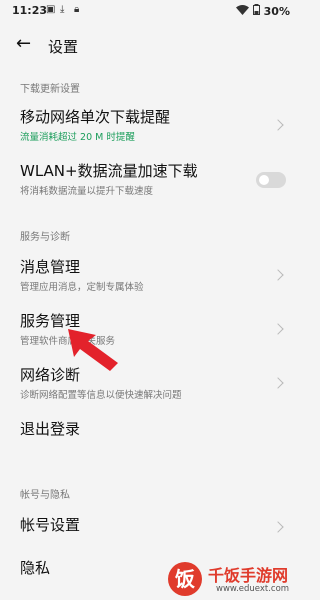 This screenshot has width=320, height=600. What do you see at coordinates (63, 47) in the screenshot?
I see `page-title: 设置` at bounding box center [63, 47].